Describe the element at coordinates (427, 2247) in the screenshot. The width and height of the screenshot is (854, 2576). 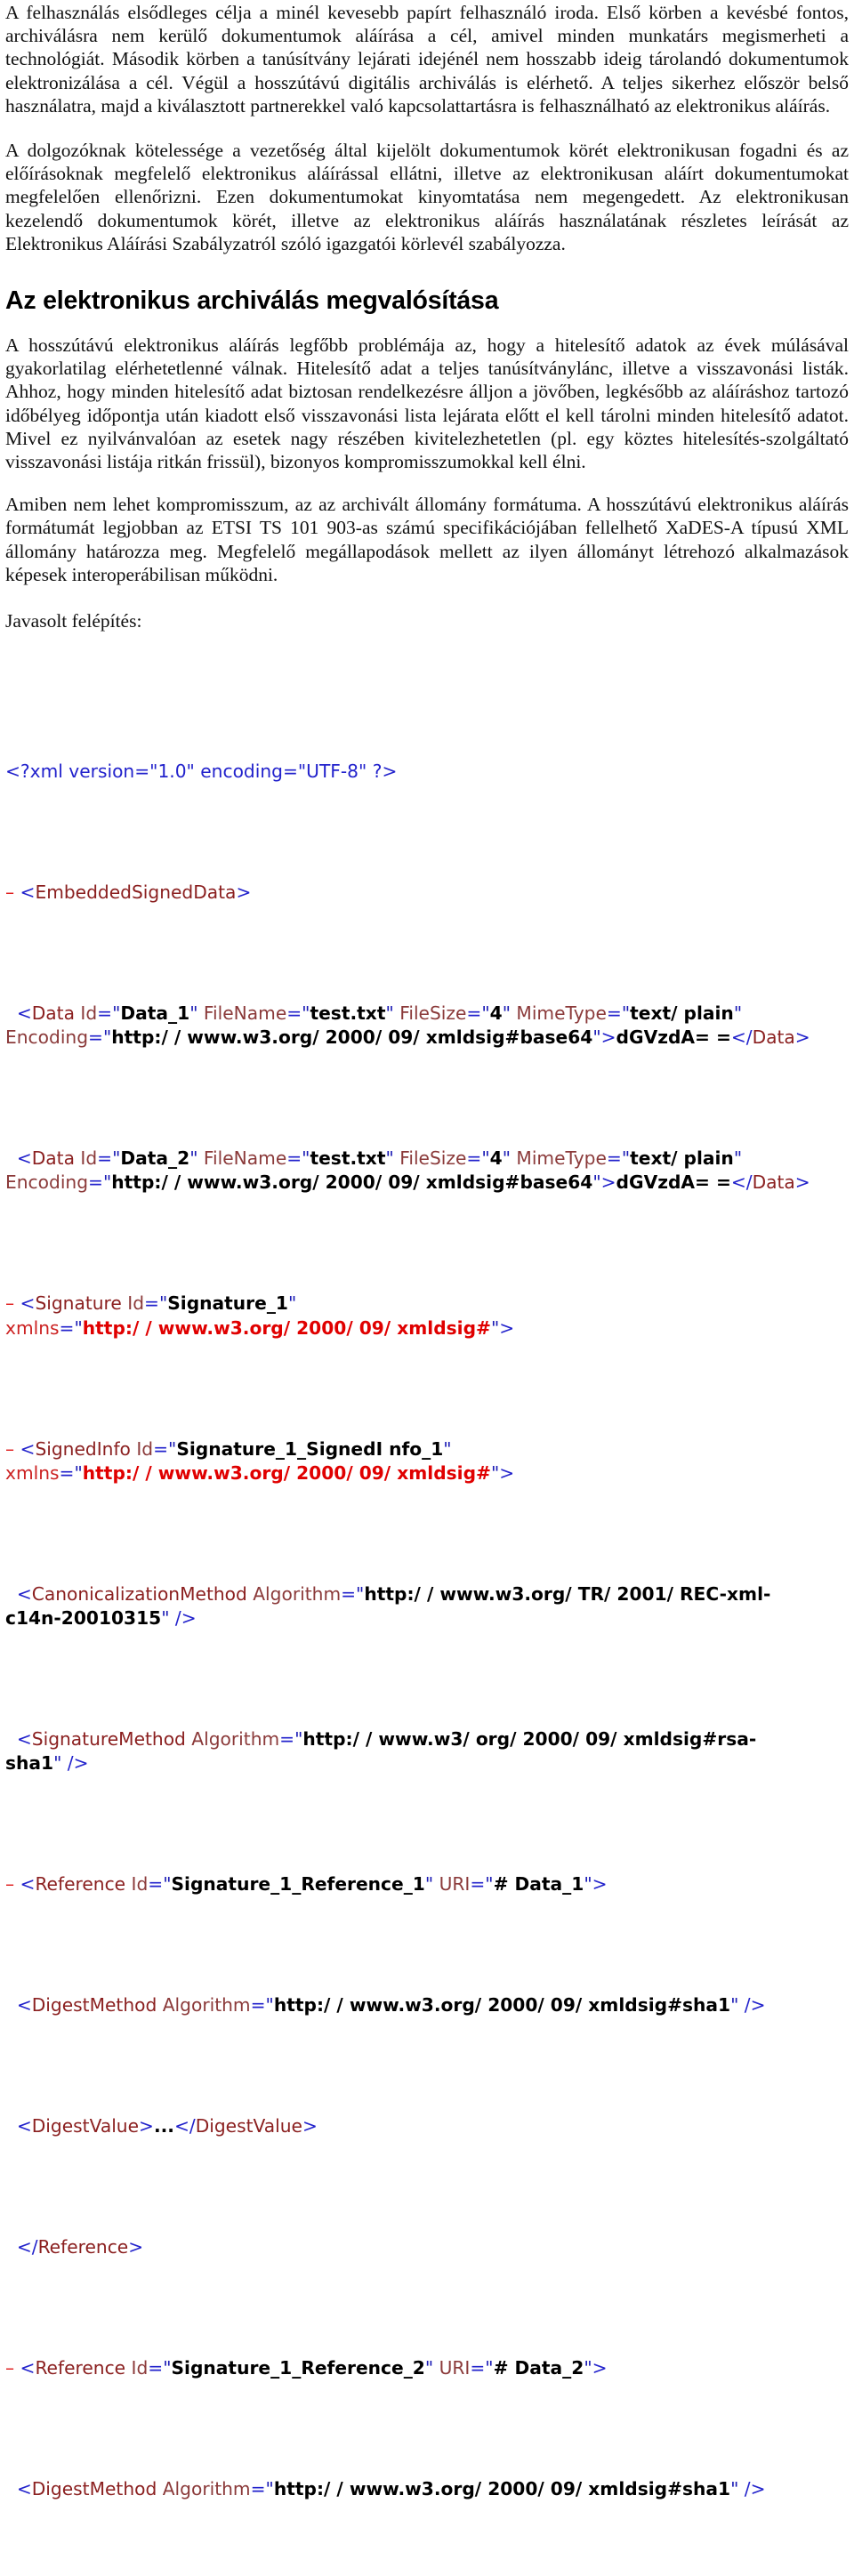
I see `code-line-reference-1-close: </Reference>` at that location.